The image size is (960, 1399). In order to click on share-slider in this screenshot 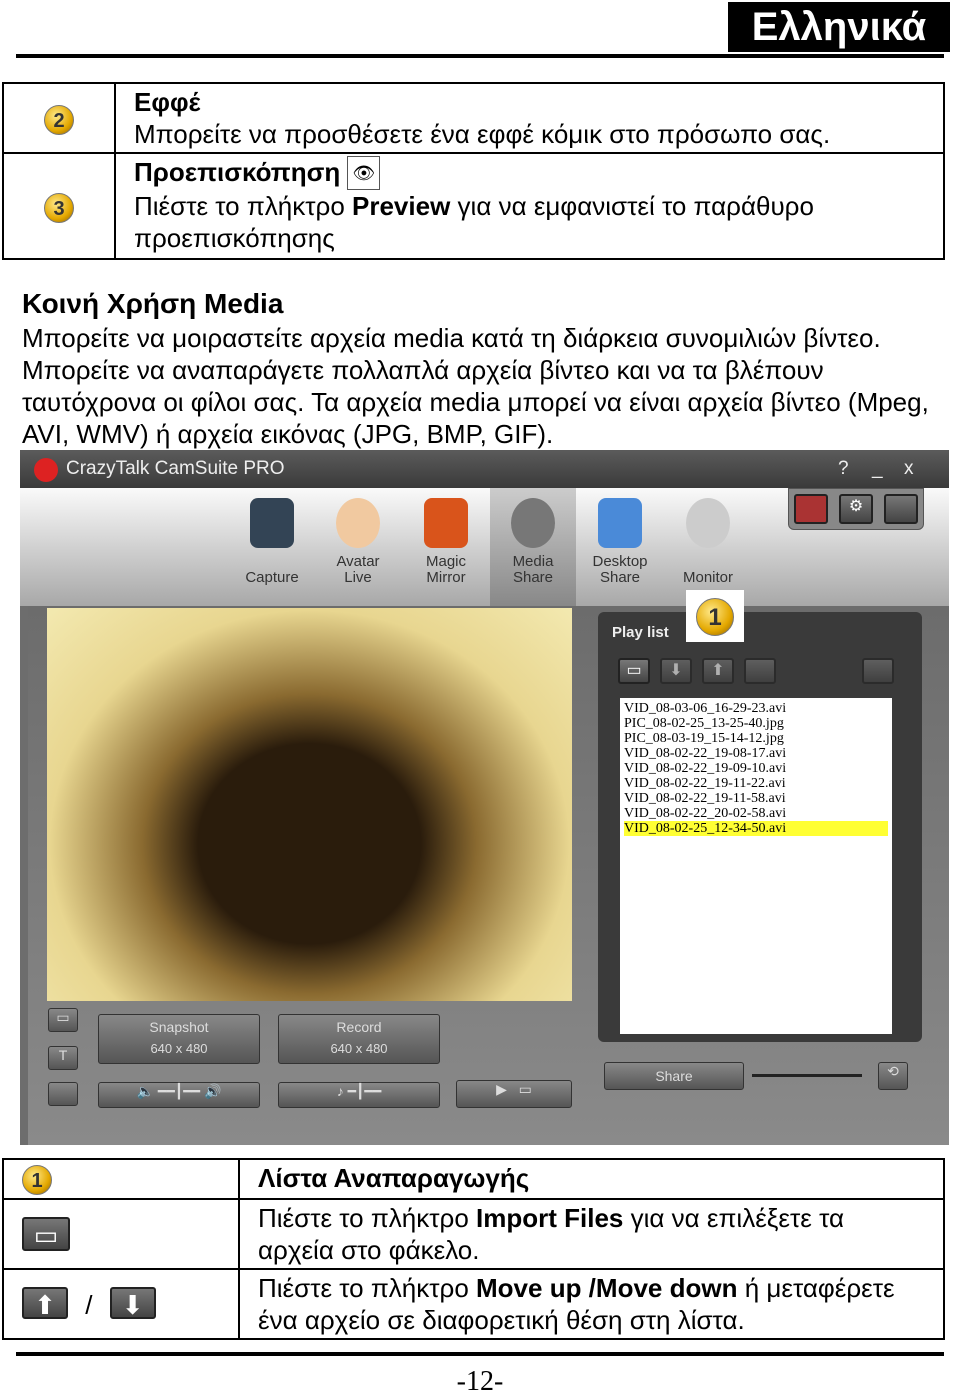, I will do `click(807, 1075)`.